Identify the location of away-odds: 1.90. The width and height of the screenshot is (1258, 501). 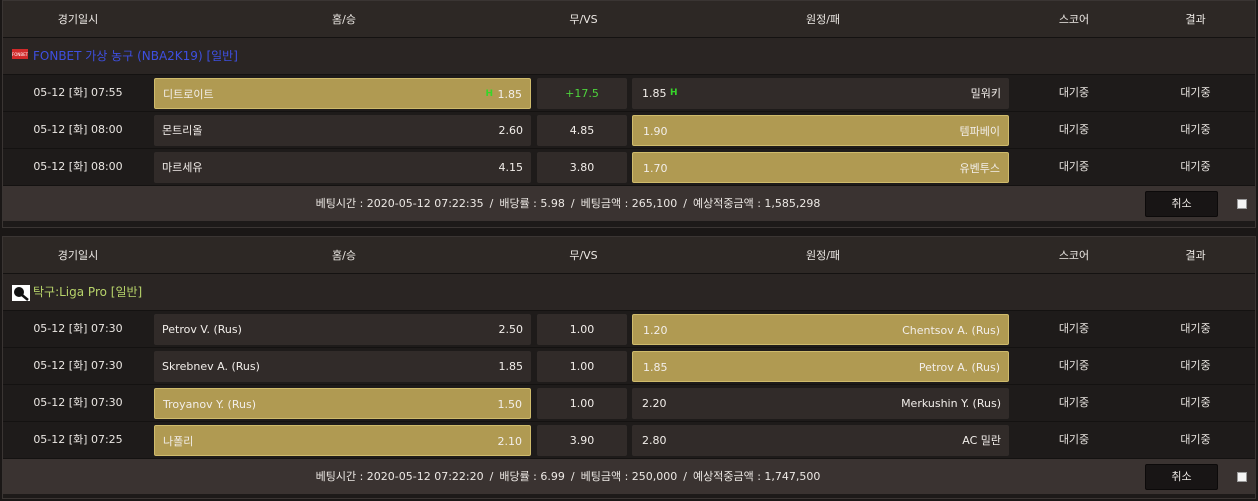
(655, 131).